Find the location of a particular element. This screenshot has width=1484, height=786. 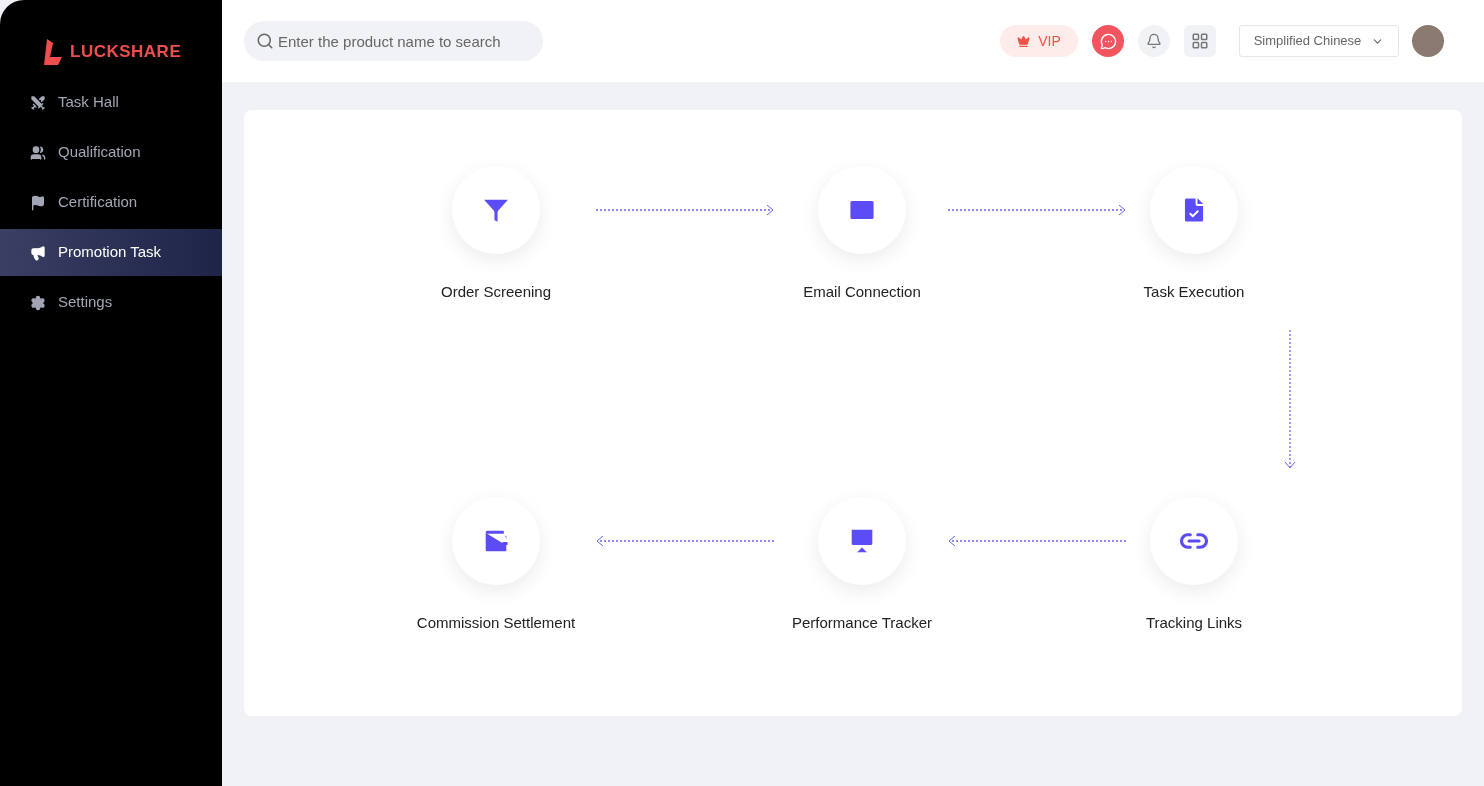

sidebar-item: Settings is located at coordinates (111, 302).